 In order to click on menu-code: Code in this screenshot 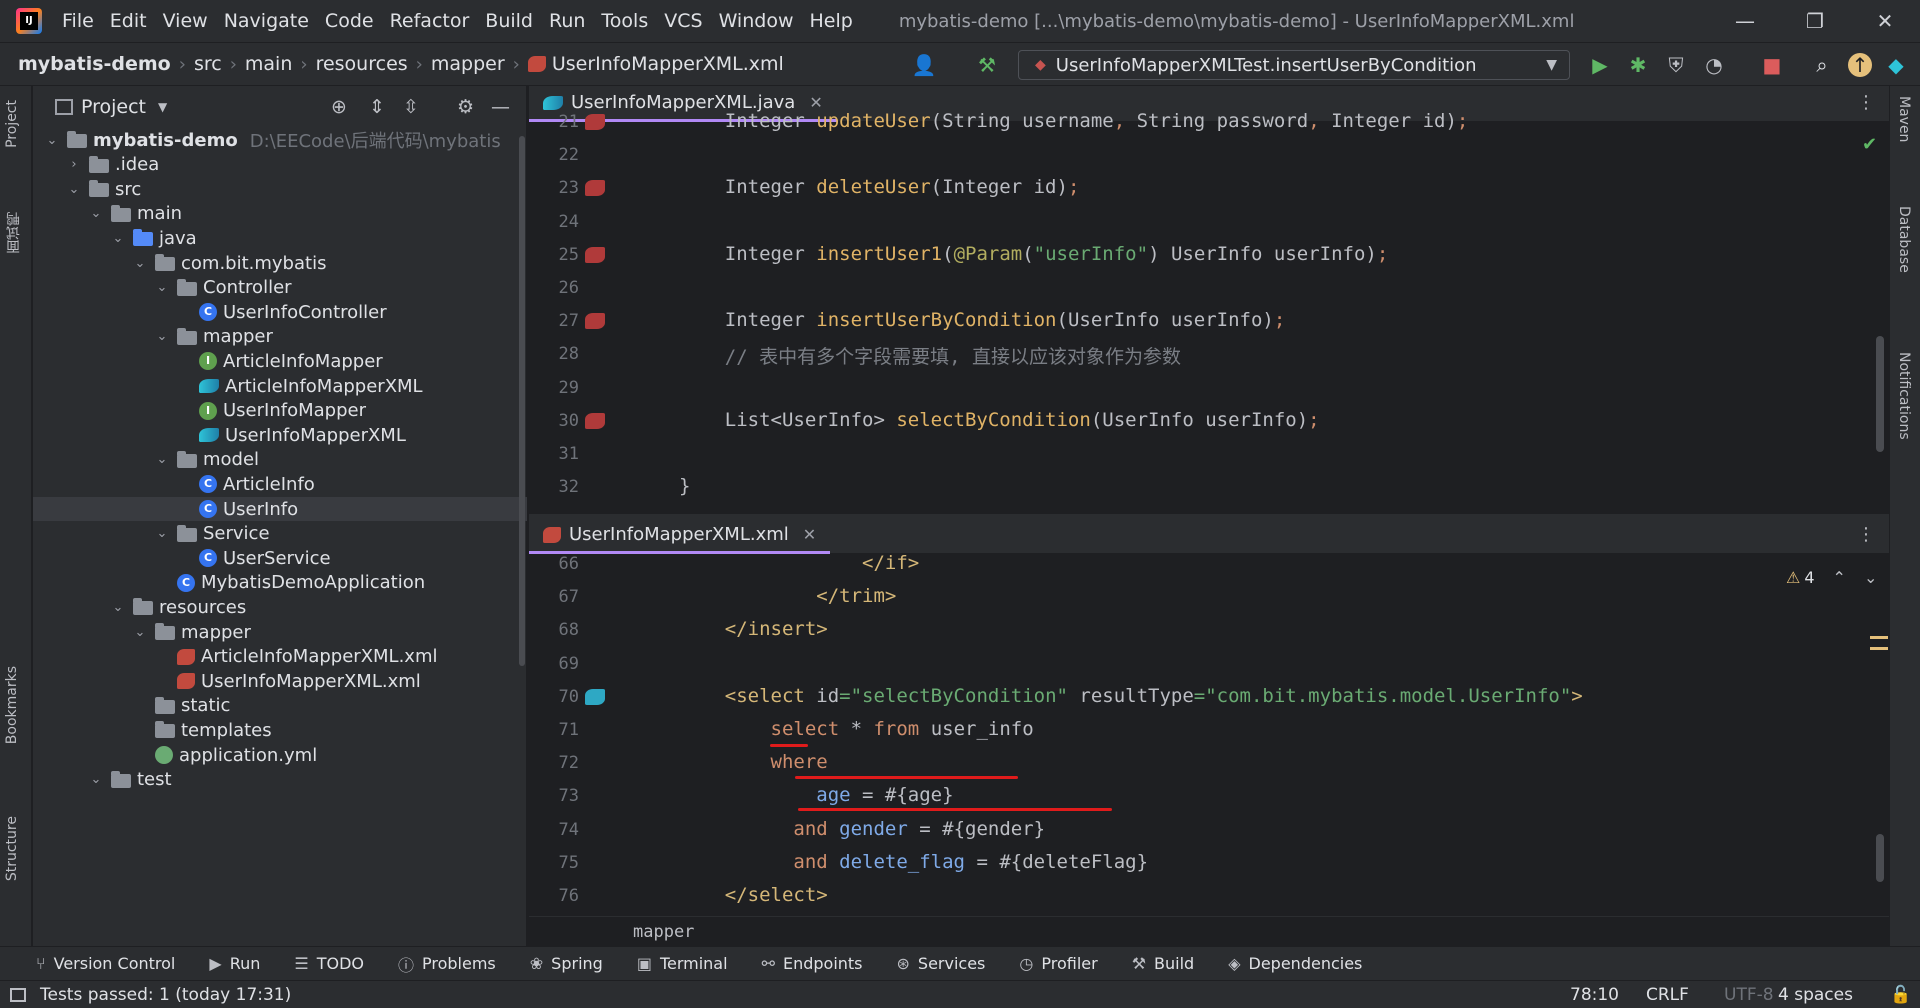, I will do `click(349, 21)`.